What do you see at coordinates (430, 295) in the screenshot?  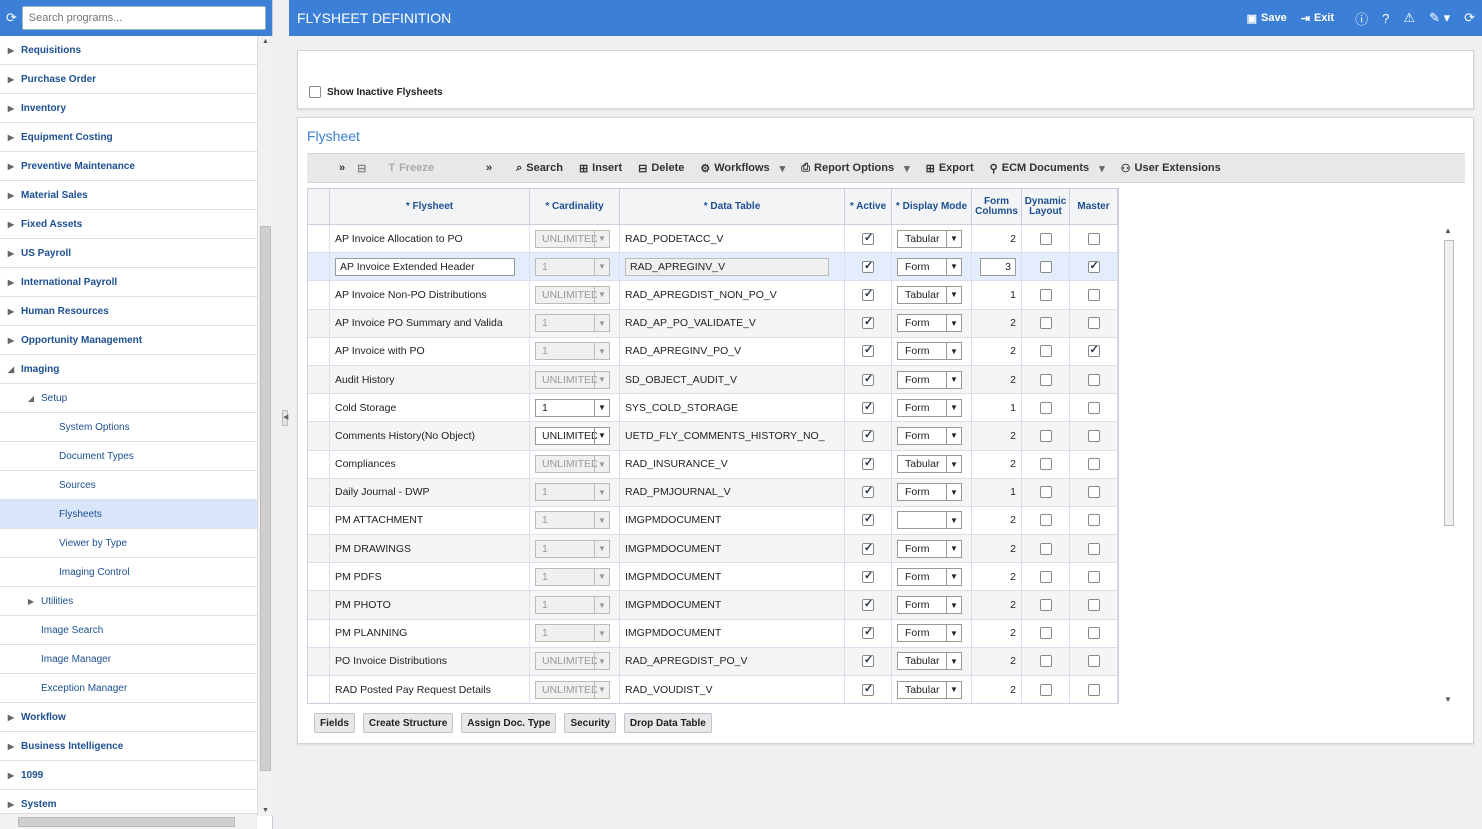 I see `flysheet-cell: AP Invoice Non-PO Distributions` at bounding box center [430, 295].